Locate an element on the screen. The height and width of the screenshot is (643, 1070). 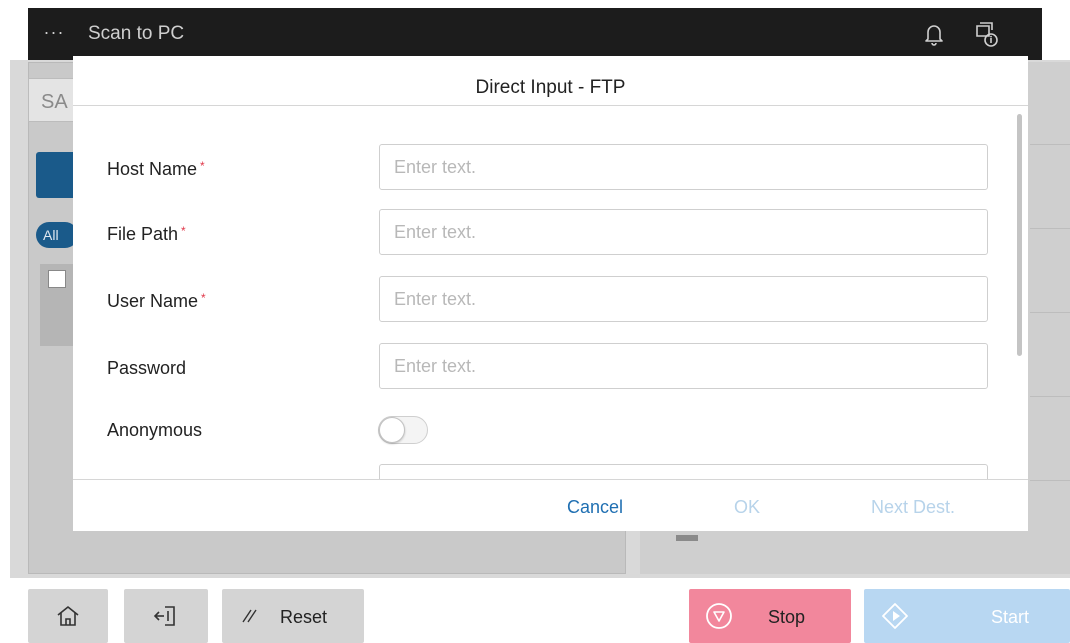
reset-icon is located at coordinates (249, 616).